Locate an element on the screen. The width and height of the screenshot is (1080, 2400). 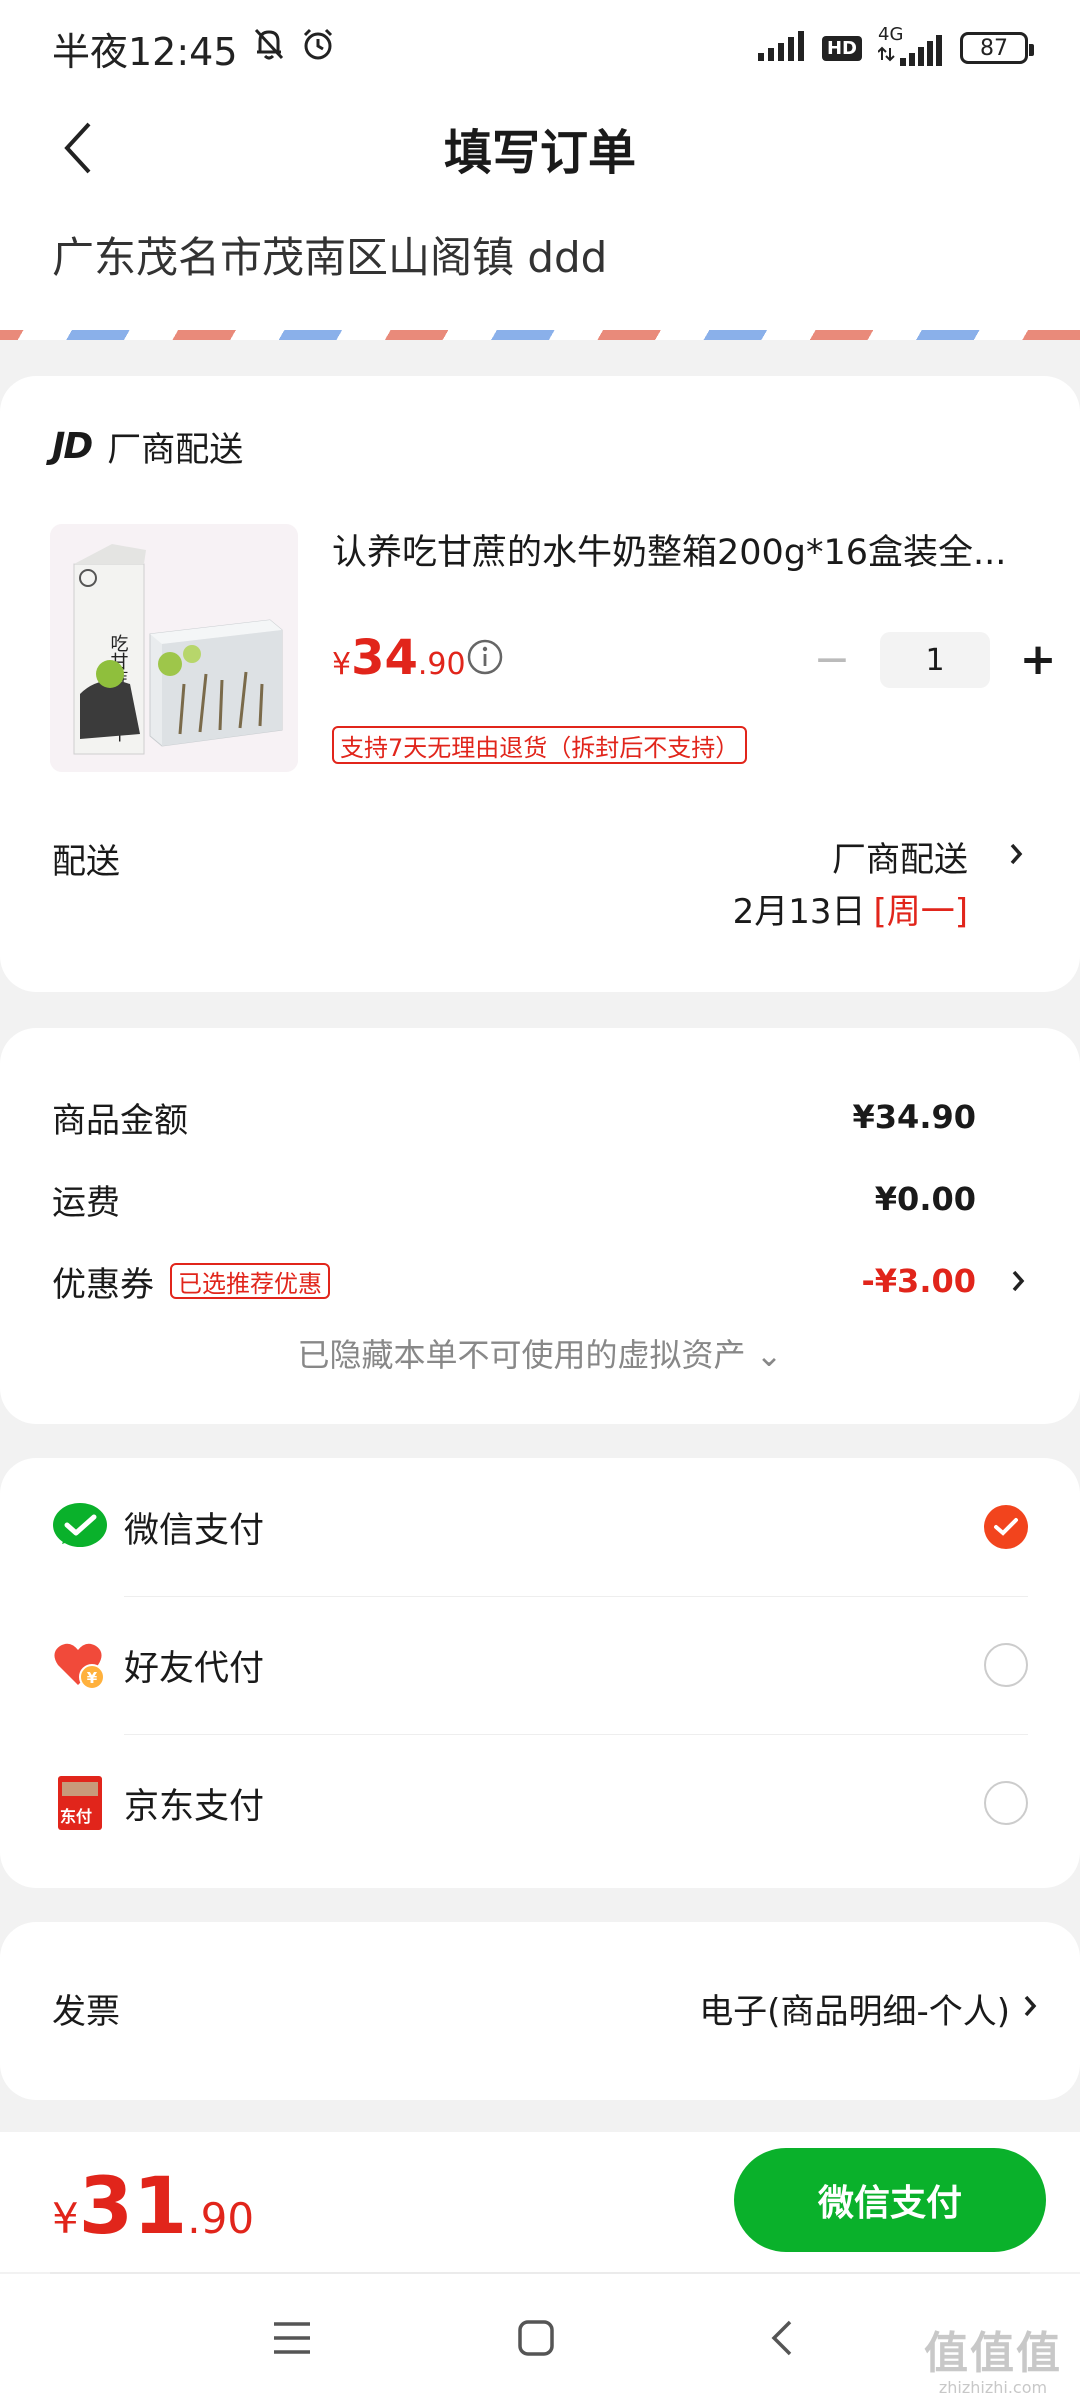
status-time: 半夜12:45 is located at coordinates (145, 51).